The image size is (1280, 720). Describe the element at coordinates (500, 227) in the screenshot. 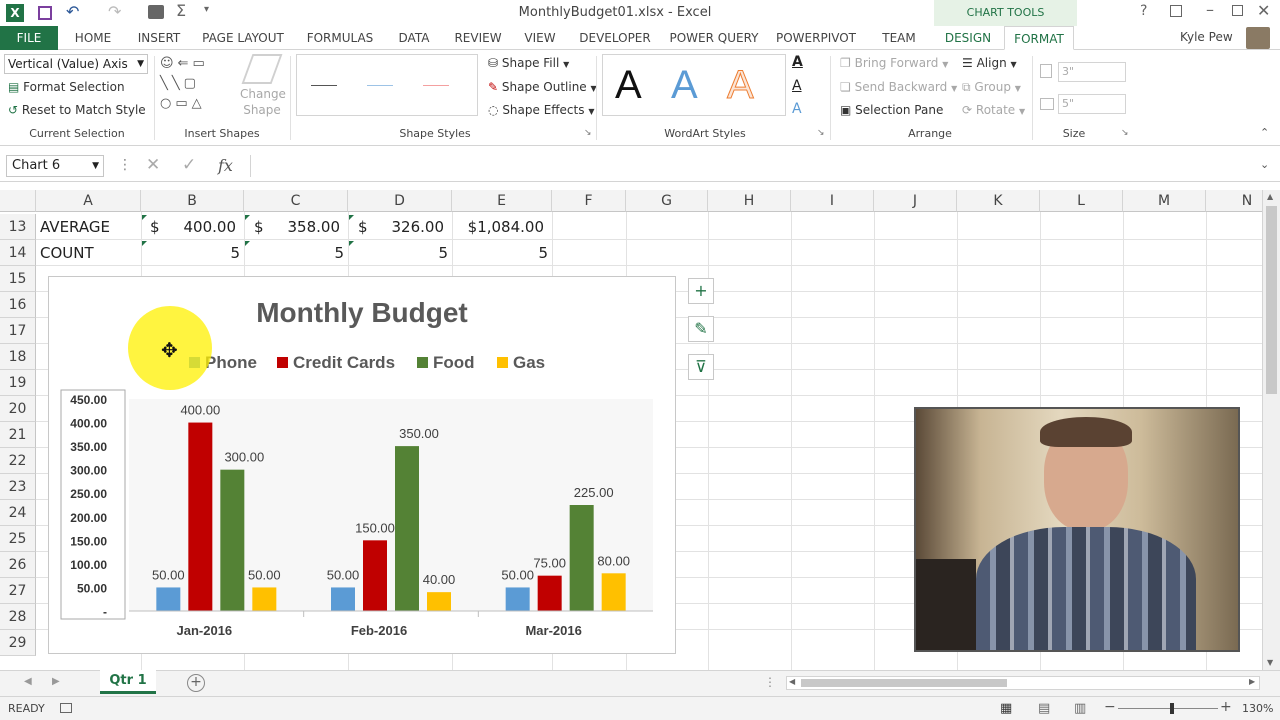

I see `cell-e13: $1,084.00` at that location.